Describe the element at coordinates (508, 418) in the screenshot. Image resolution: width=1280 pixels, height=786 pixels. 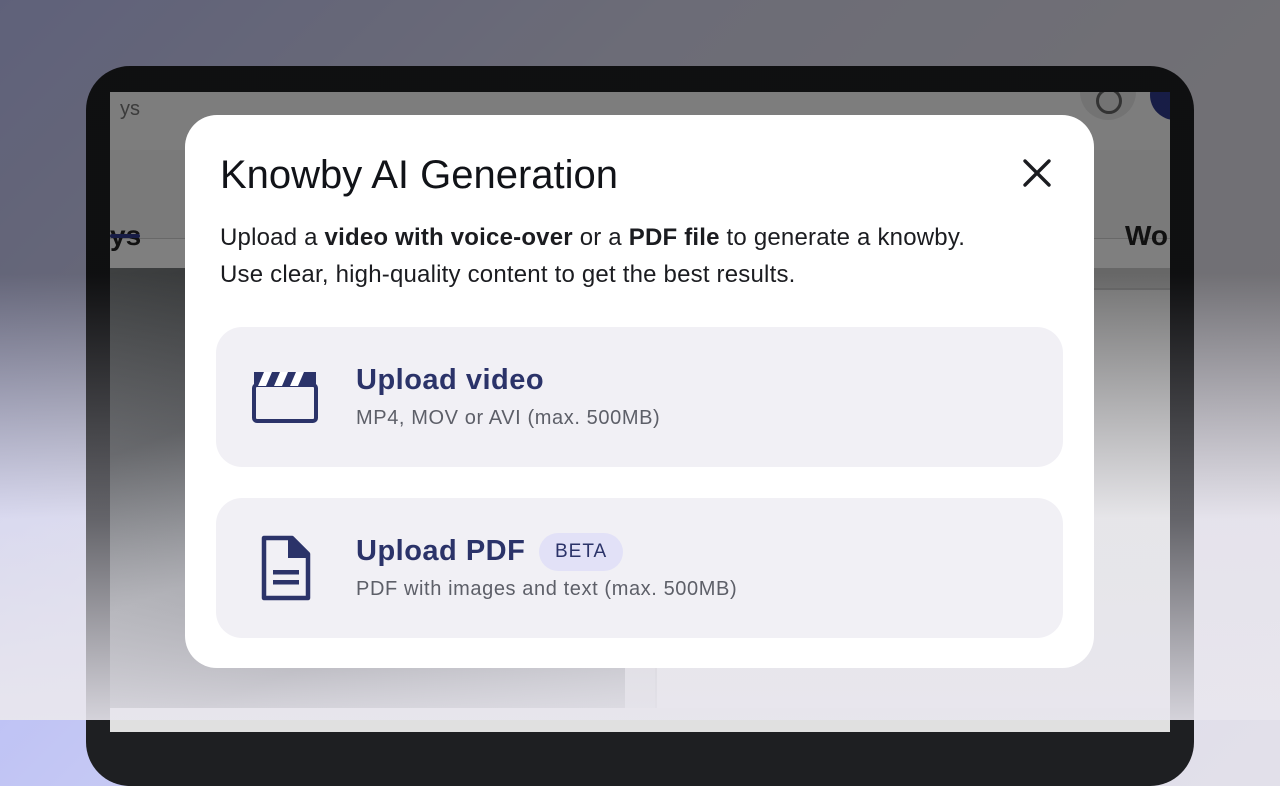
I see `upload-video-subtitle: MP4, MOV or AVI (max. 500MB)` at that location.